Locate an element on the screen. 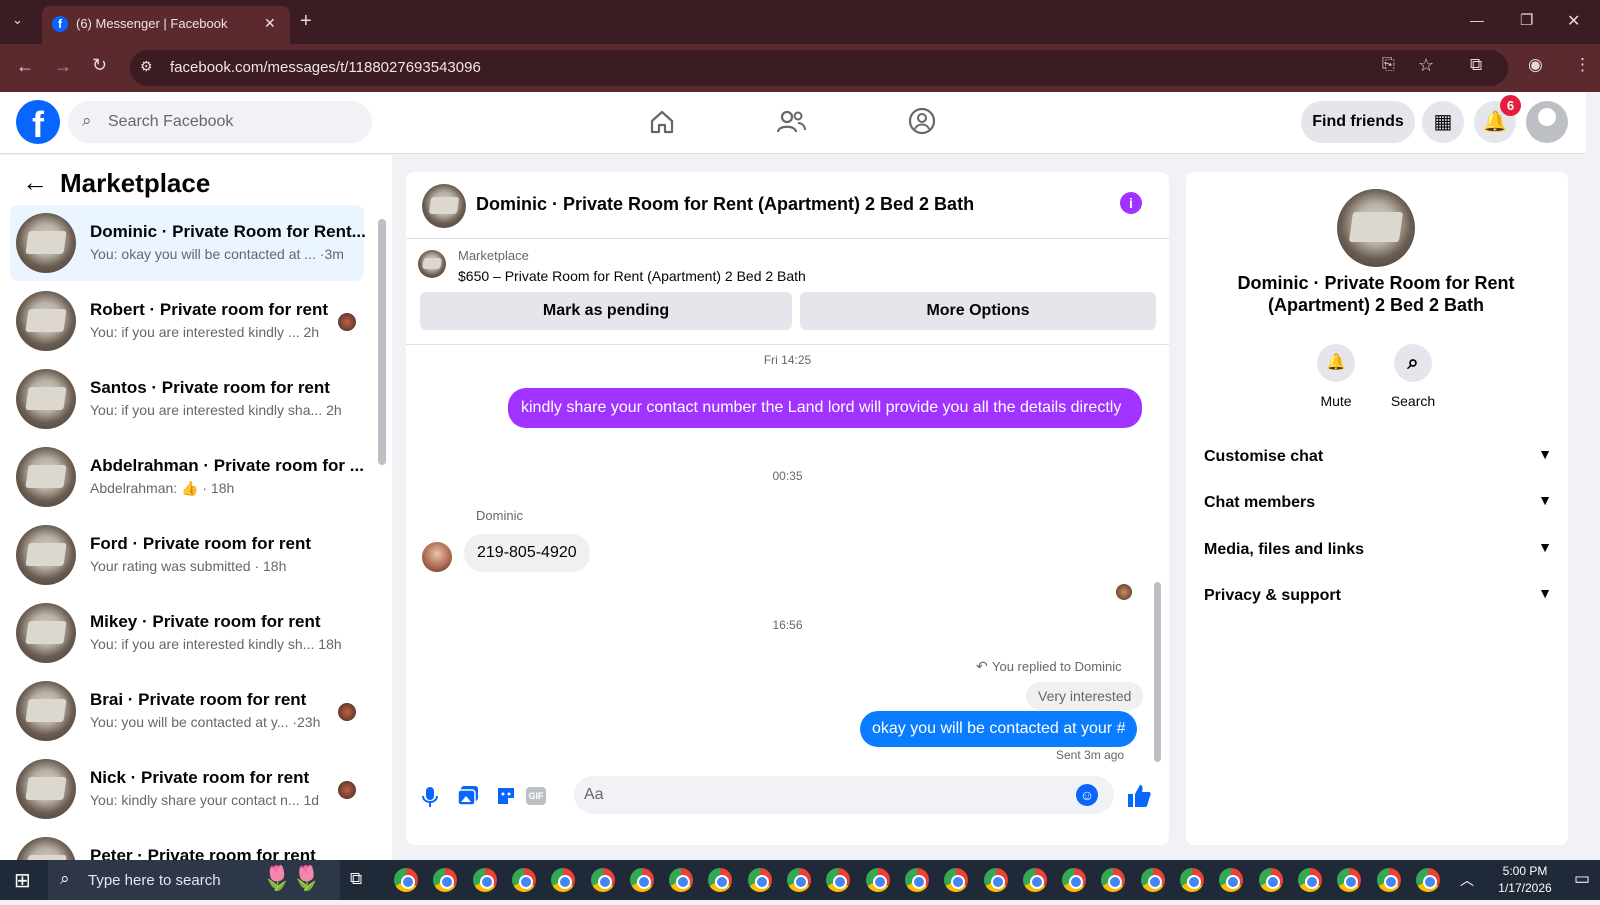 This screenshot has width=1600, height=905. back-icon: ← is located at coordinates (25, 66).